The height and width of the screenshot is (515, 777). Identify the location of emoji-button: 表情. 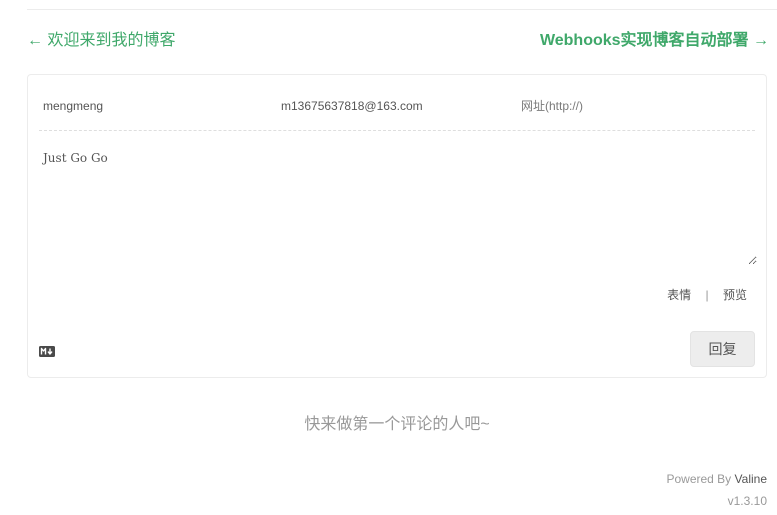
(679, 295).